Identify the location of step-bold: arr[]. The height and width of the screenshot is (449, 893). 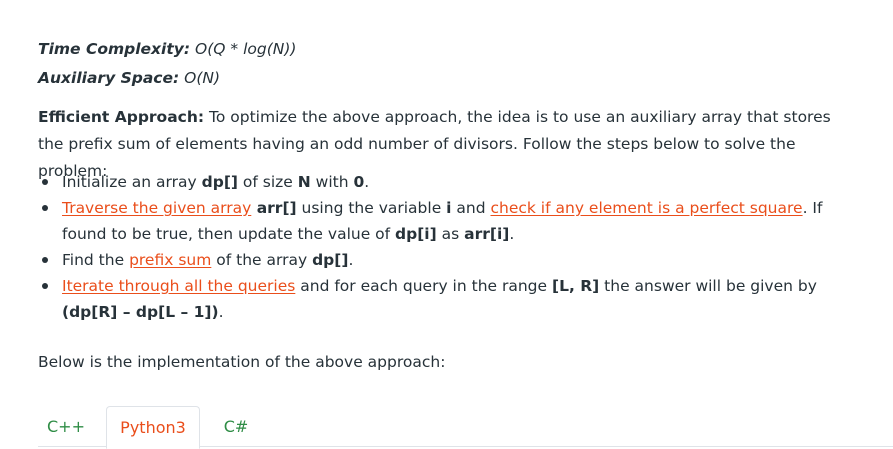
(274, 208).